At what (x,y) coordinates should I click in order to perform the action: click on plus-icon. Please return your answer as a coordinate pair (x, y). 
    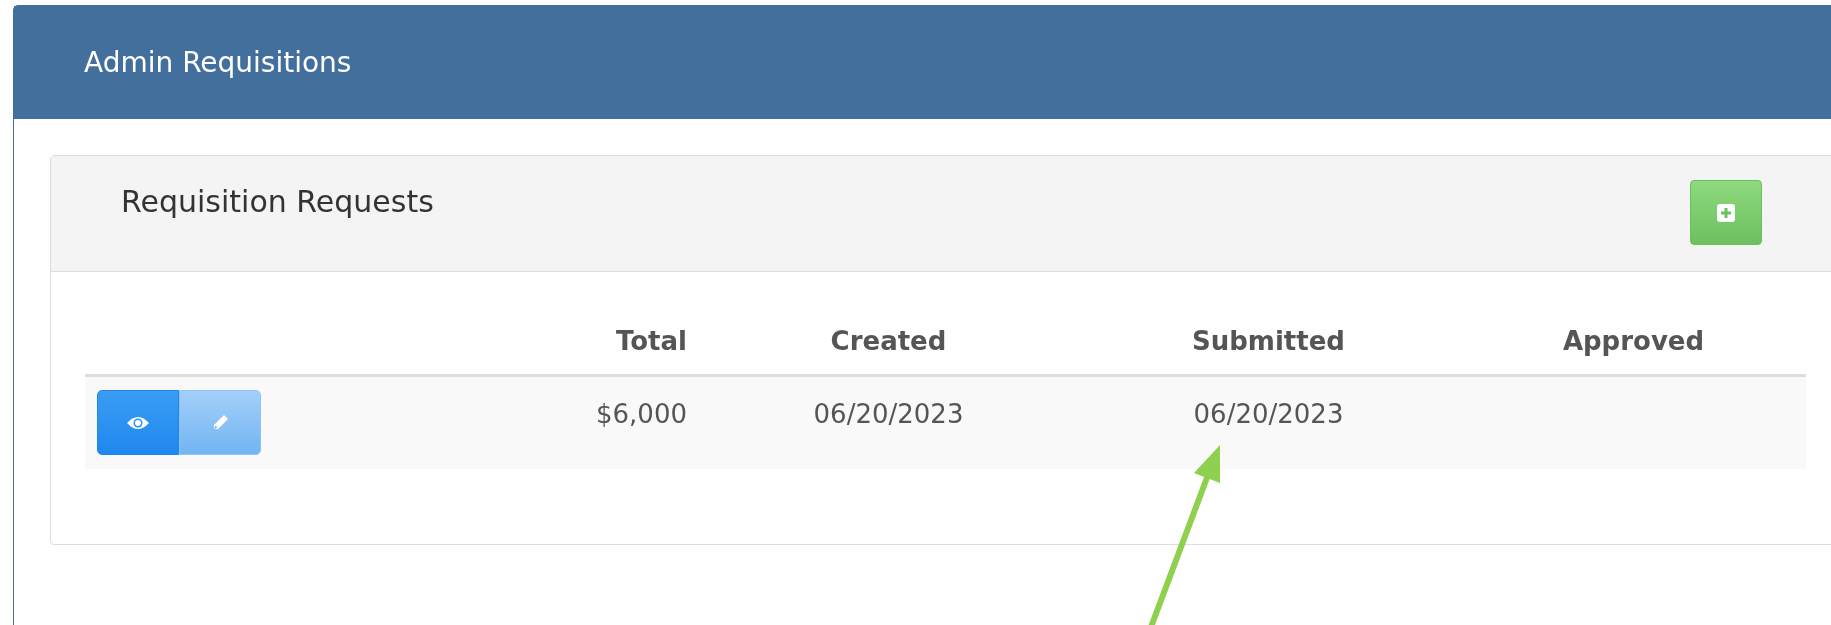
    Looking at the image, I should click on (1726, 212).